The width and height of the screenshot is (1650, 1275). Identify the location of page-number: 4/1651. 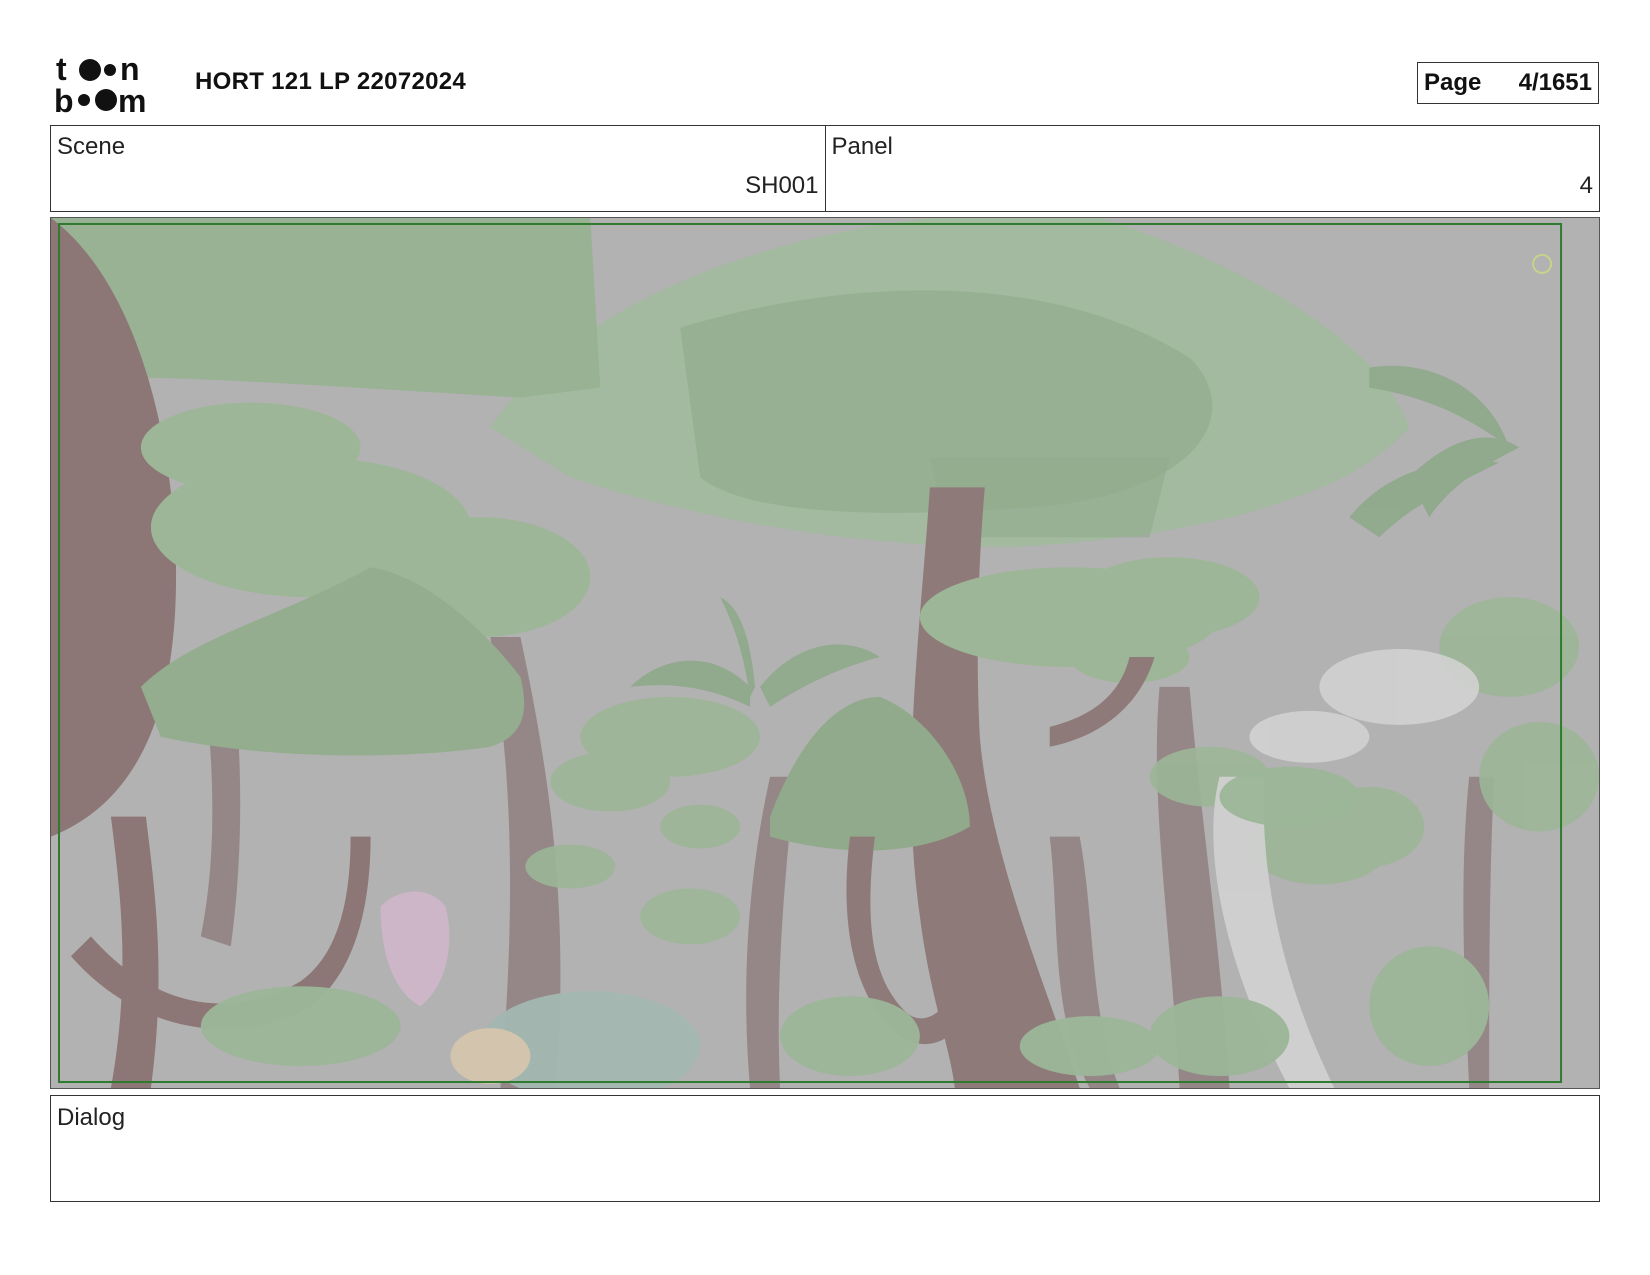
(1555, 82).